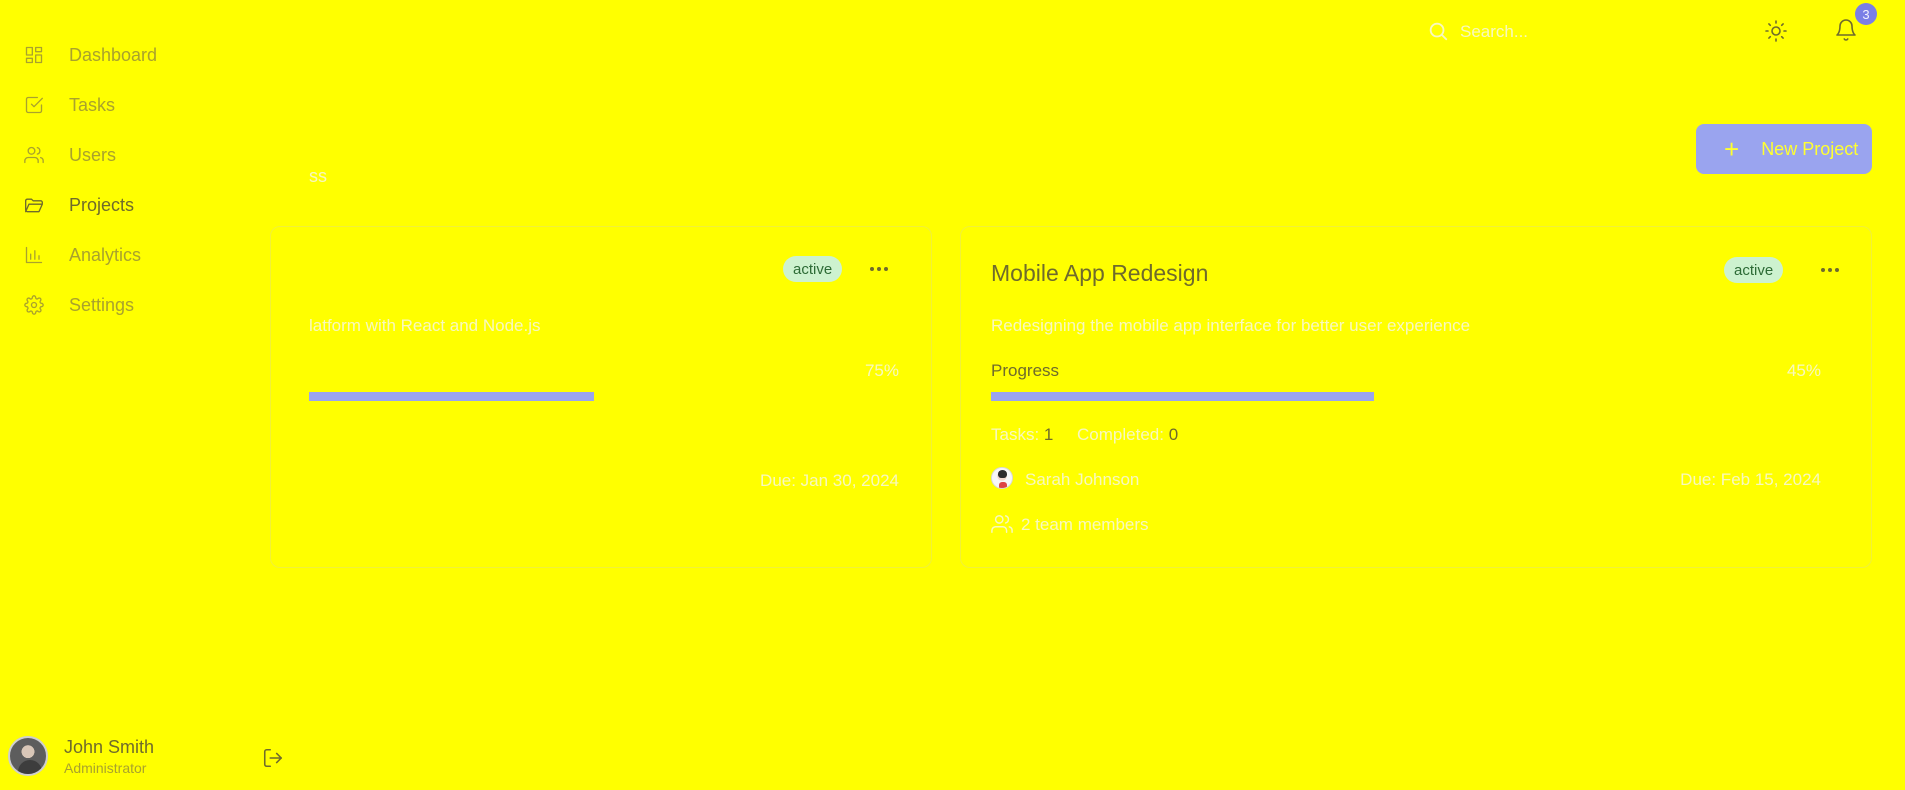 This screenshot has height=790, width=1905. Describe the element at coordinates (109, 746) in the screenshot. I see `user-name: John Smith` at that location.